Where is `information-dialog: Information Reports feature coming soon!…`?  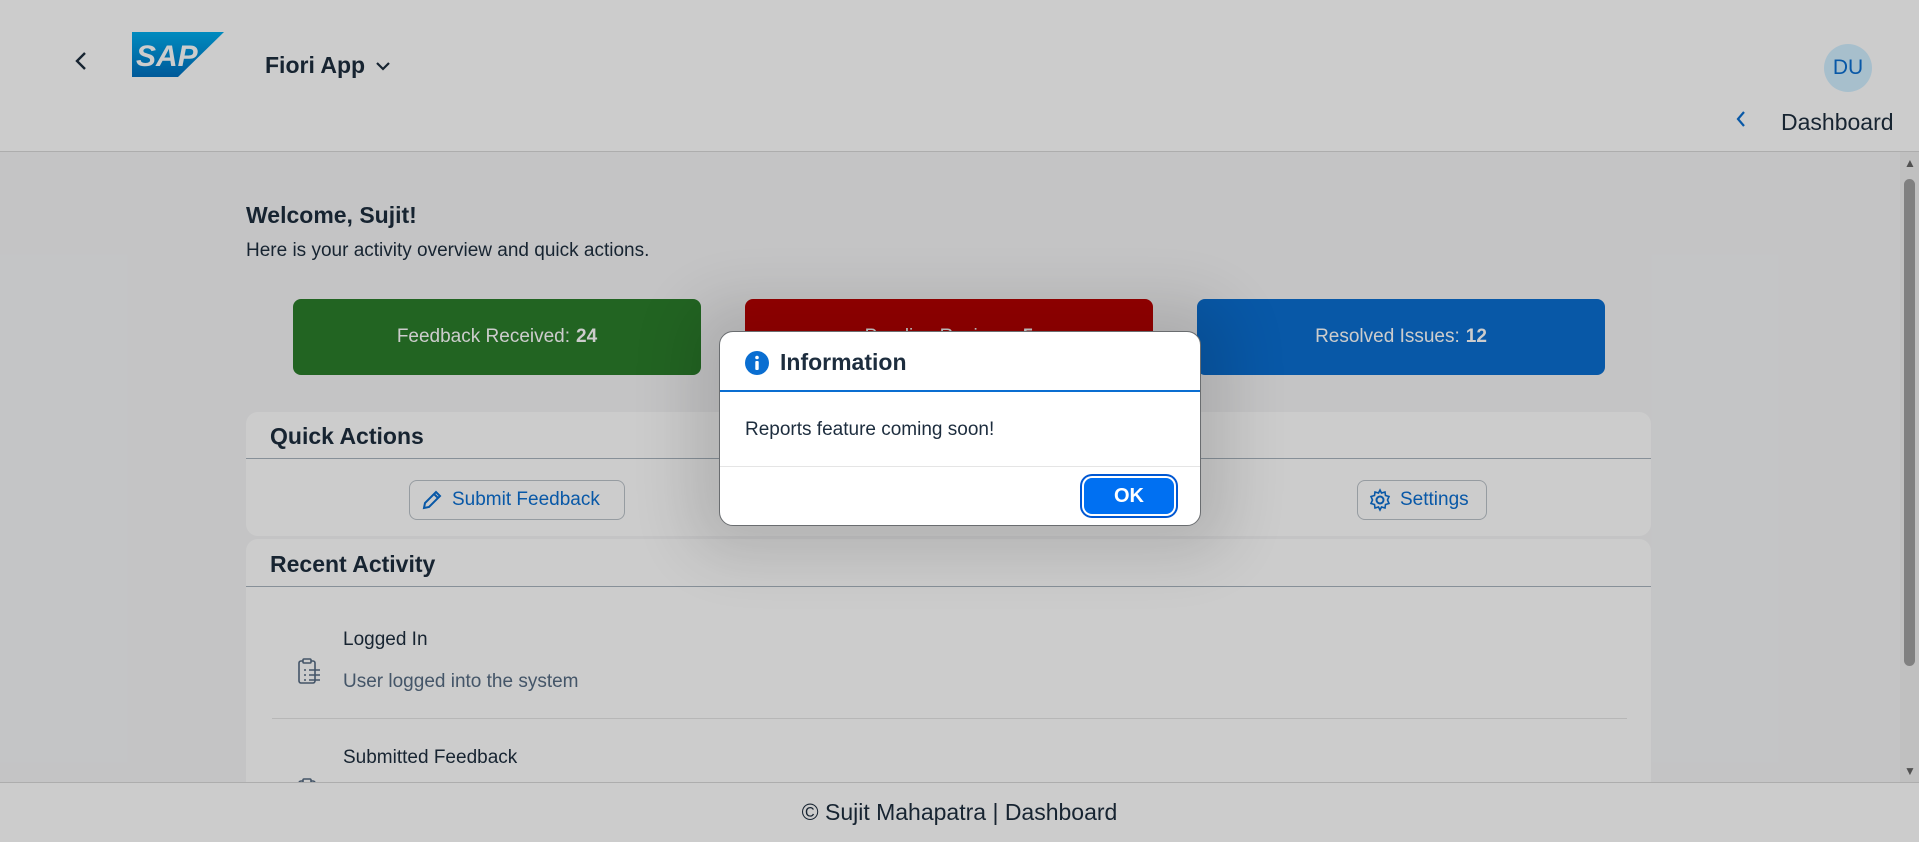 information-dialog: Information Reports feature coming soon!… is located at coordinates (960, 428).